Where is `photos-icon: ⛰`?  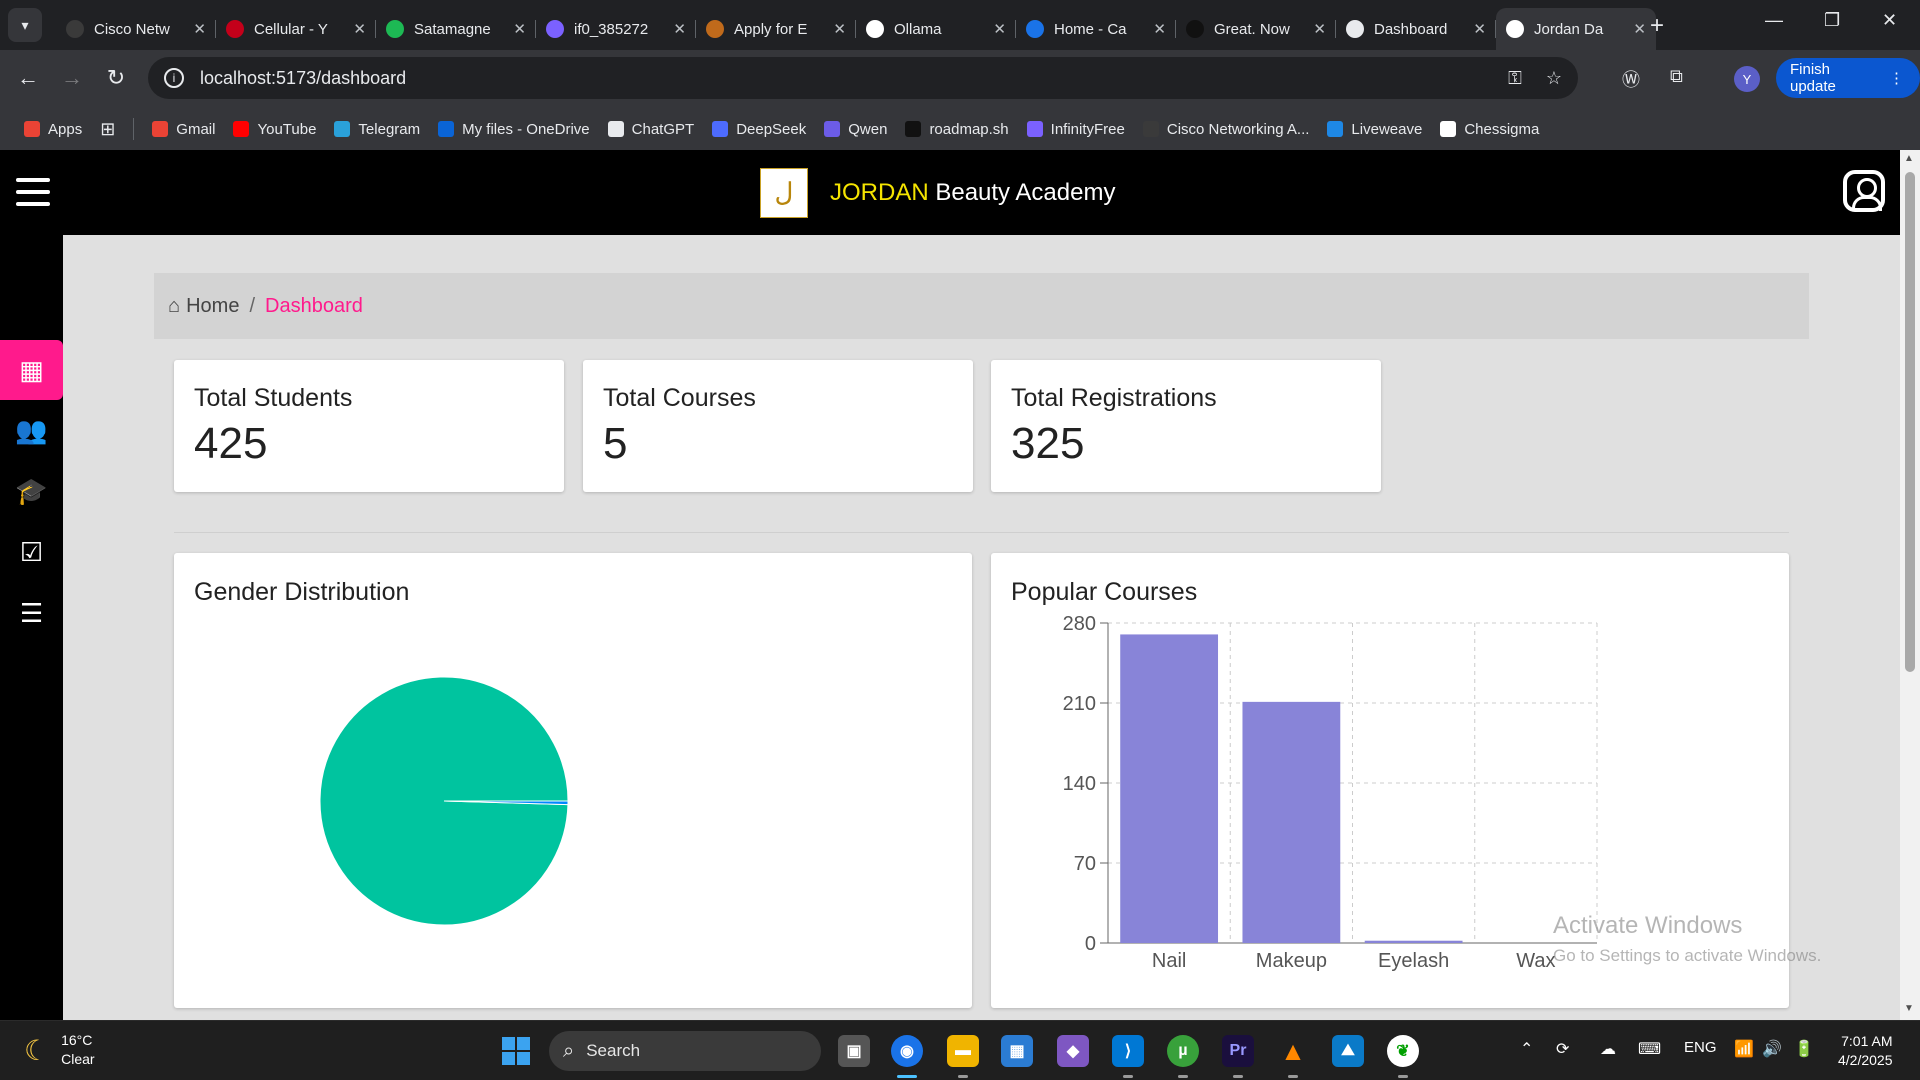
photos-icon: ⛰ is located at coordinates (1348, 1051).